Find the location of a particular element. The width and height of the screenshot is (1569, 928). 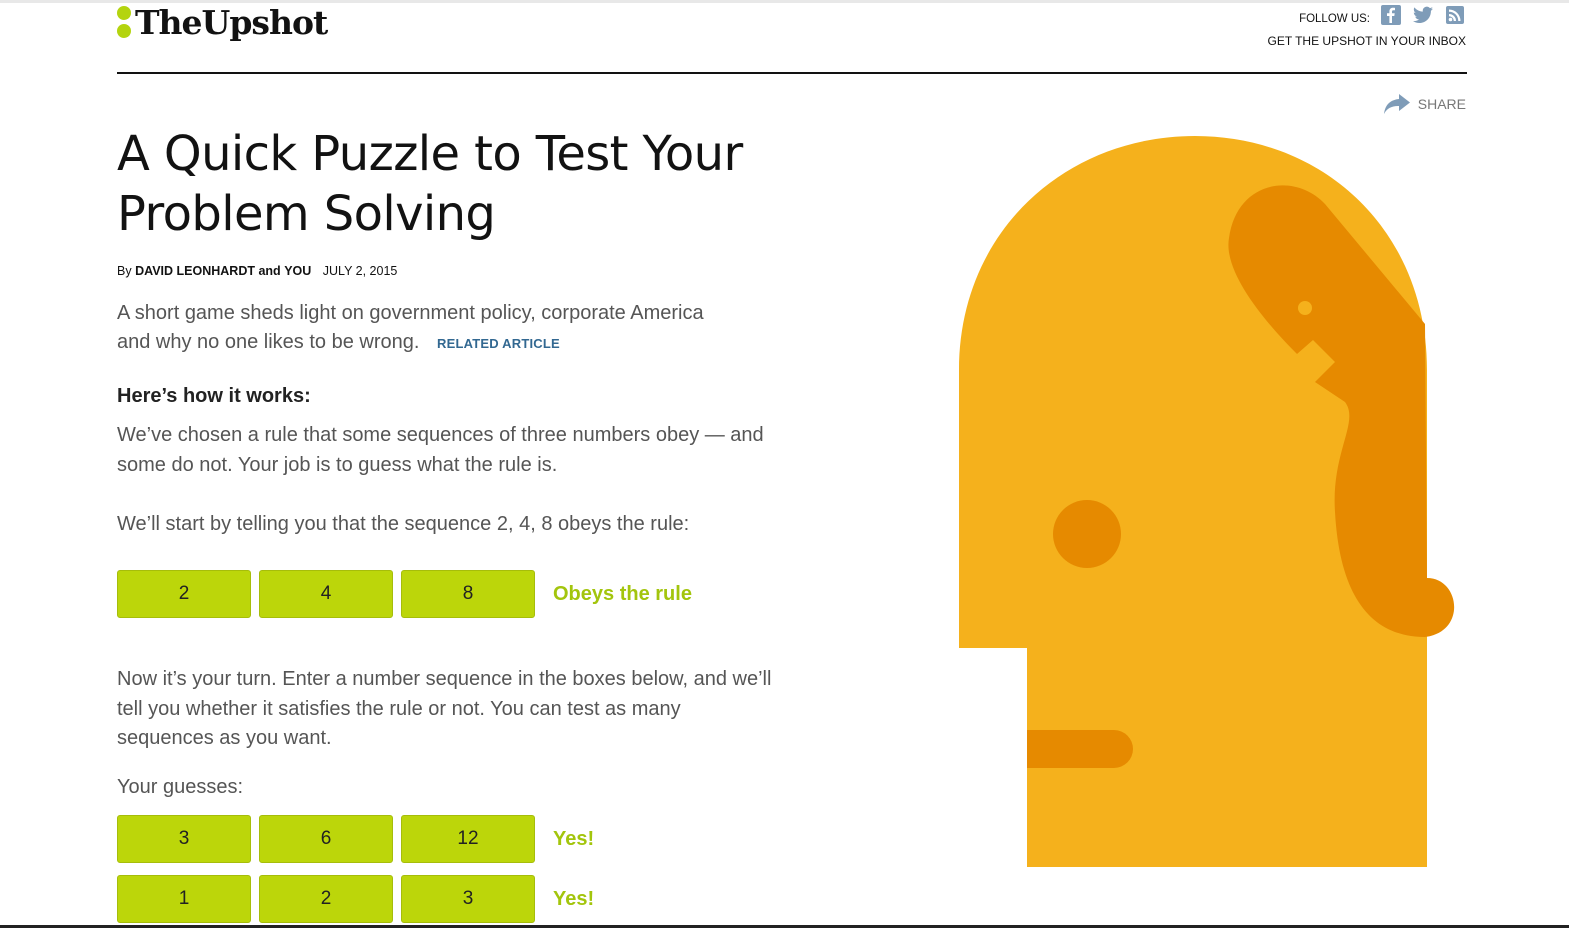

guess-number-box: 1 is located at coordinates (184, 899).